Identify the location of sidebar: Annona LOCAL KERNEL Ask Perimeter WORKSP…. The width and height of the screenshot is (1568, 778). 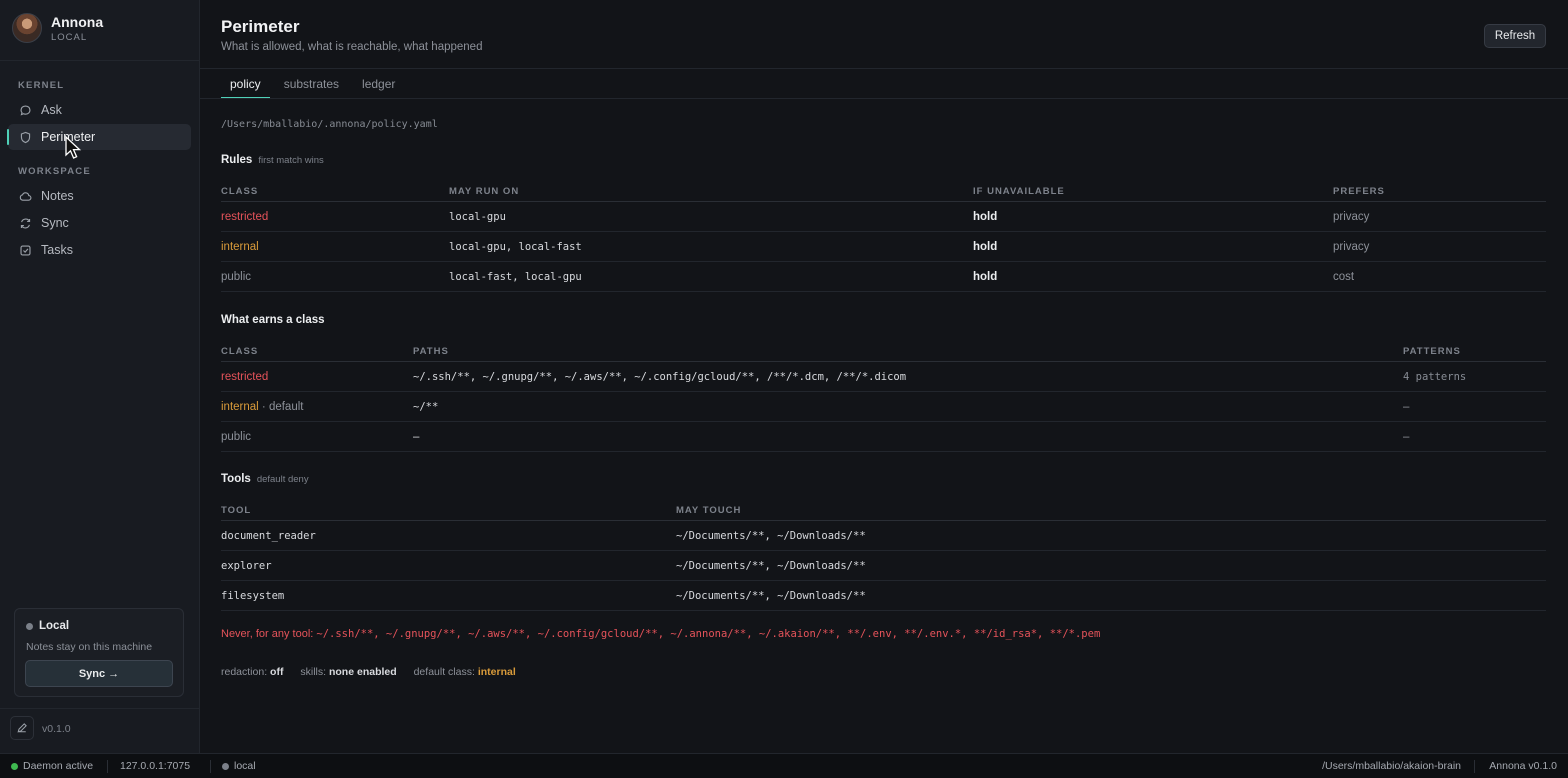
(100, 376).